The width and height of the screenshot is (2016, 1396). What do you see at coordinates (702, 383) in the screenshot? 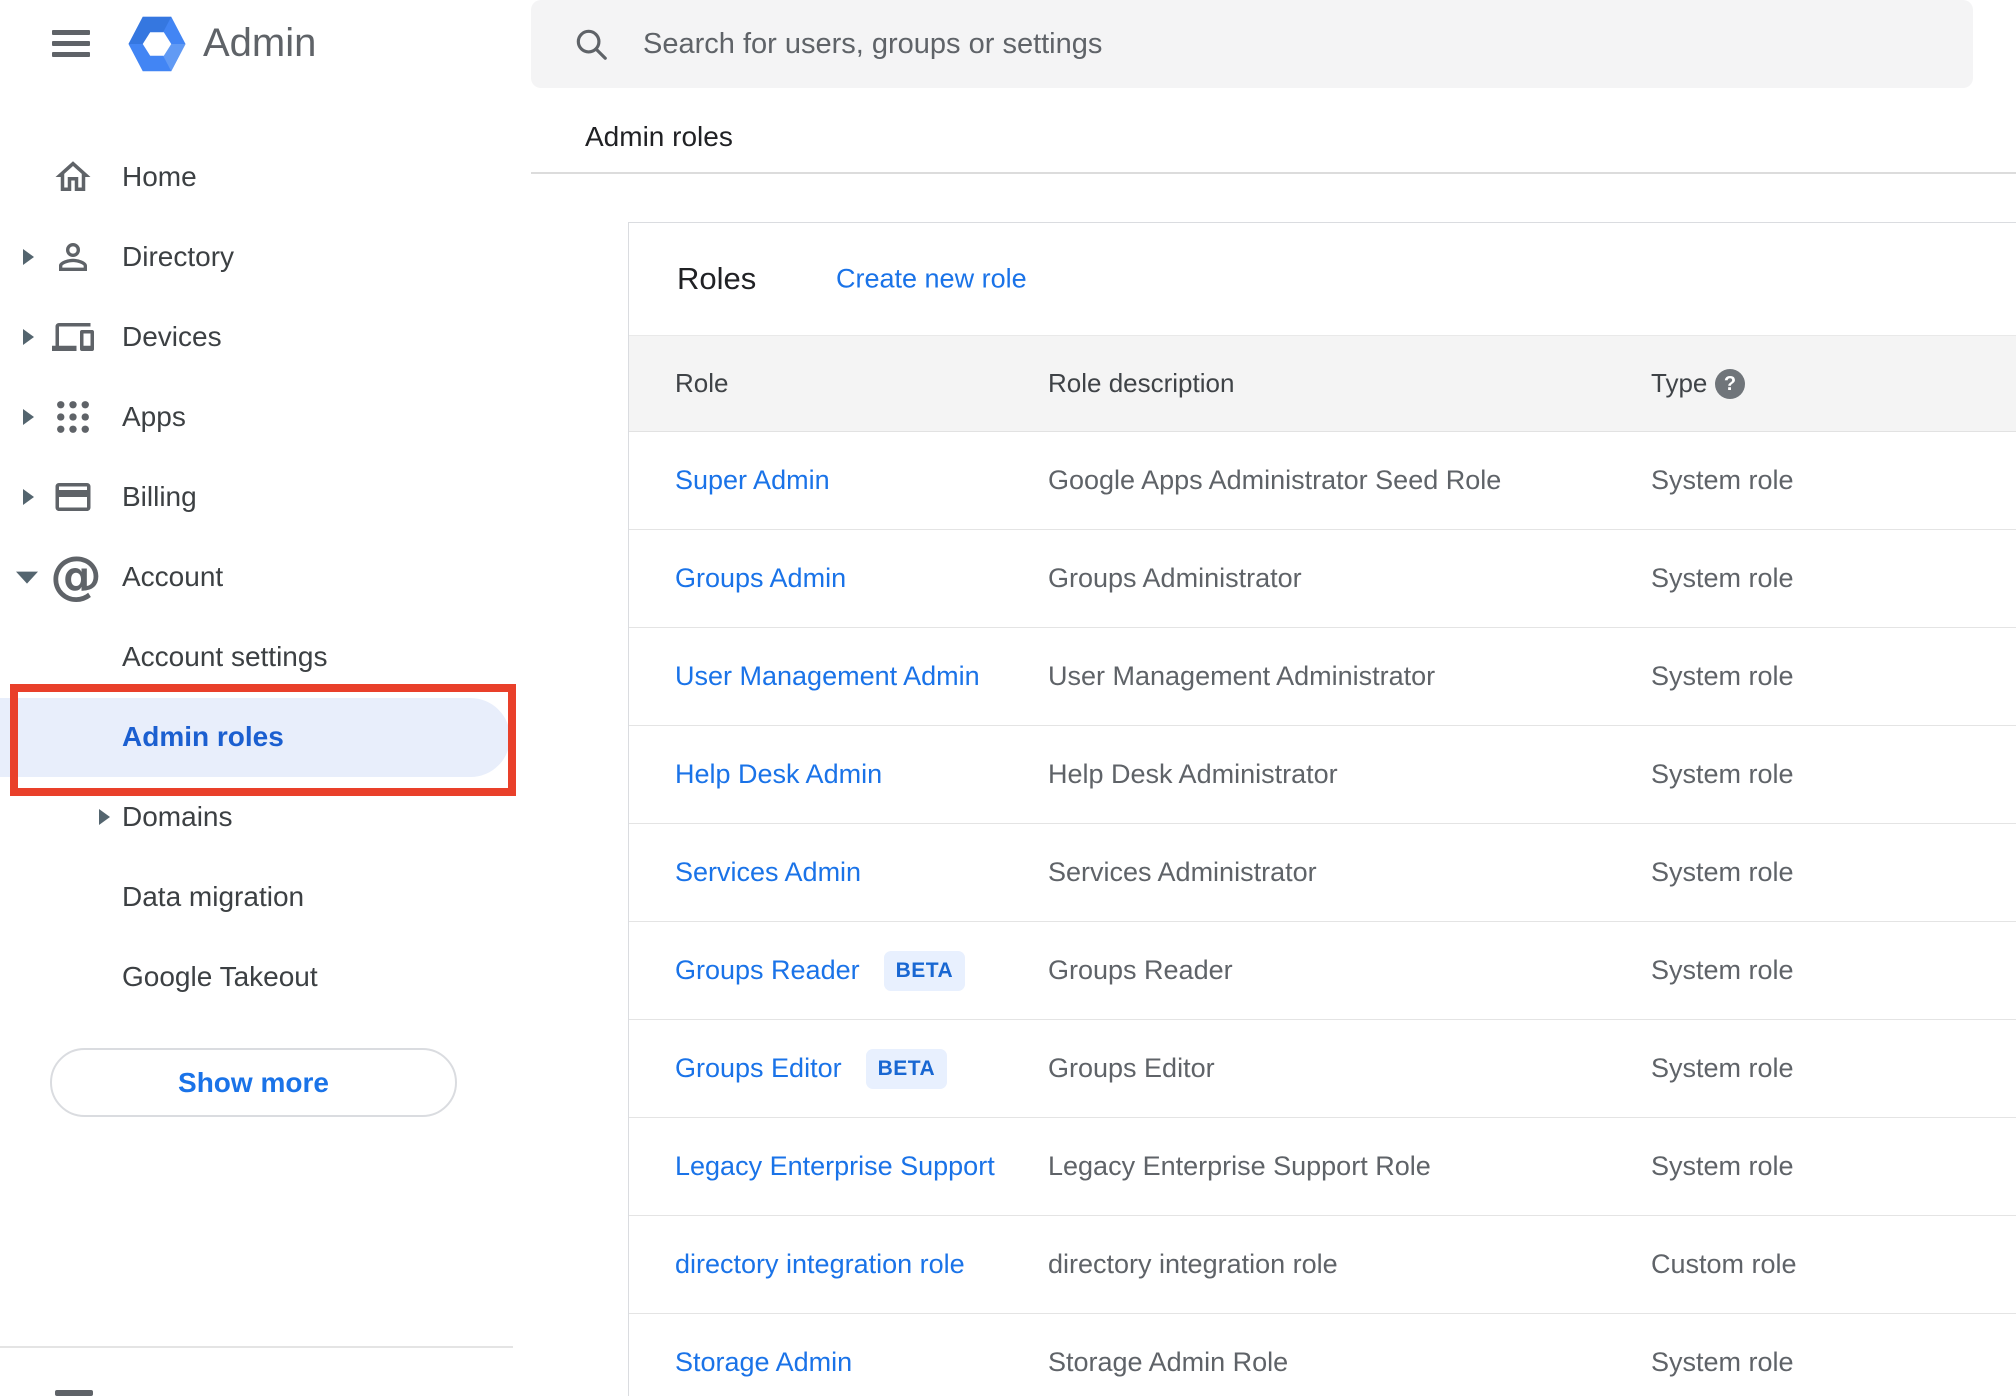
I see `column-header-role: Role` at bounding box center [702, 383].